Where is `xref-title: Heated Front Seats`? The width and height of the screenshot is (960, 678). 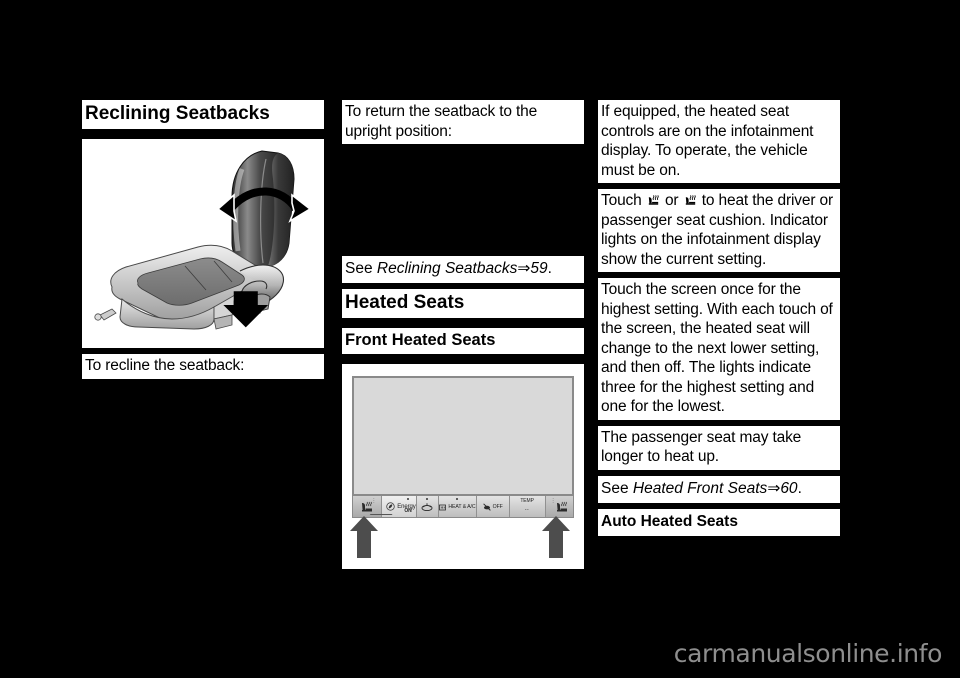 xref-title: Heated Front Seats is located at coordinates (700, 488).